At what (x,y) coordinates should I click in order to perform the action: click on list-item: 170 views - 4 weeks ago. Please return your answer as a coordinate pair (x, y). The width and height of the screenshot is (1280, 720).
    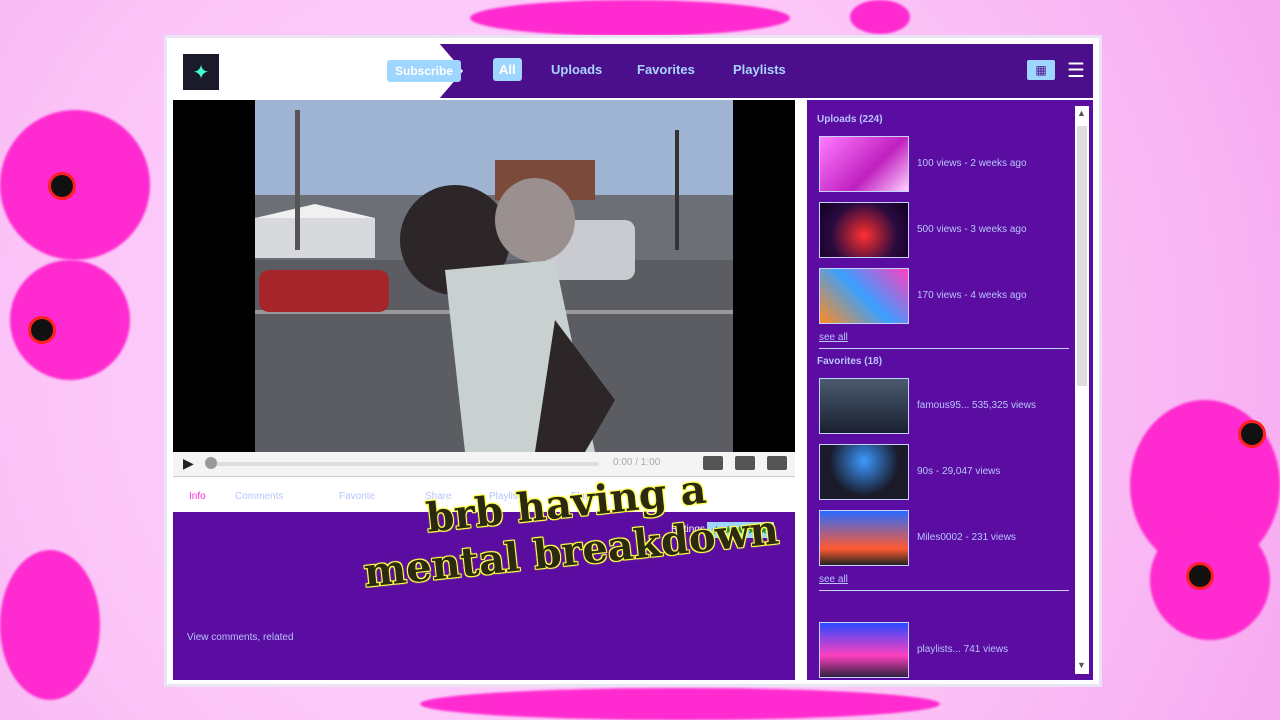
    Looking at the image, I should click on (944, 296).